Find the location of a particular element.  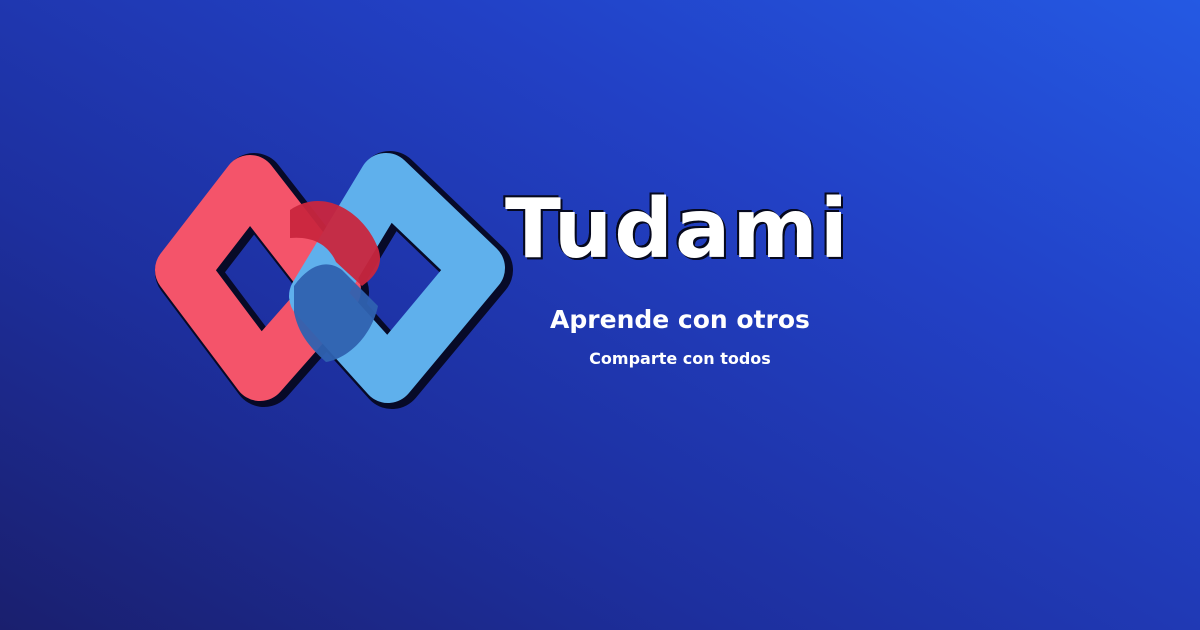

linked-chain-icon is located at coordinates (334, 280).